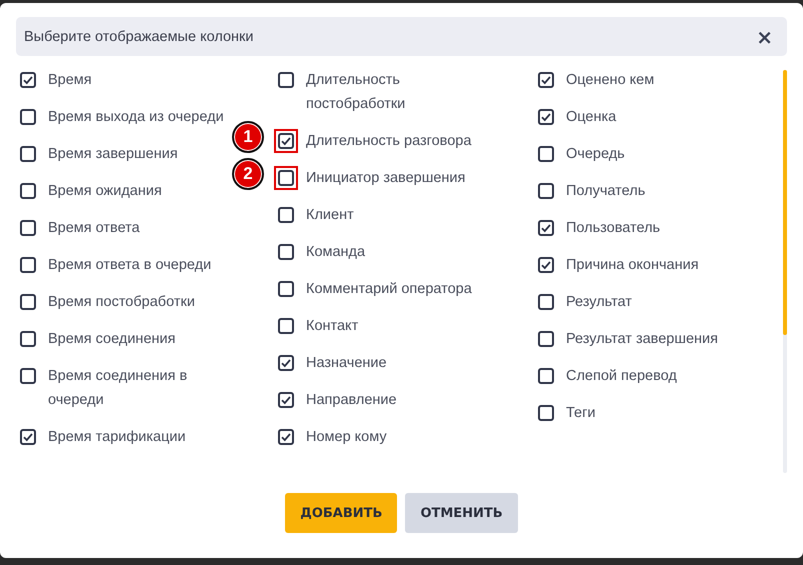 This screenshot has width=803, height=565. Describe the element at coordinates (336, 252) in the screenshot. I see `column-option-label: Команда` at that location.